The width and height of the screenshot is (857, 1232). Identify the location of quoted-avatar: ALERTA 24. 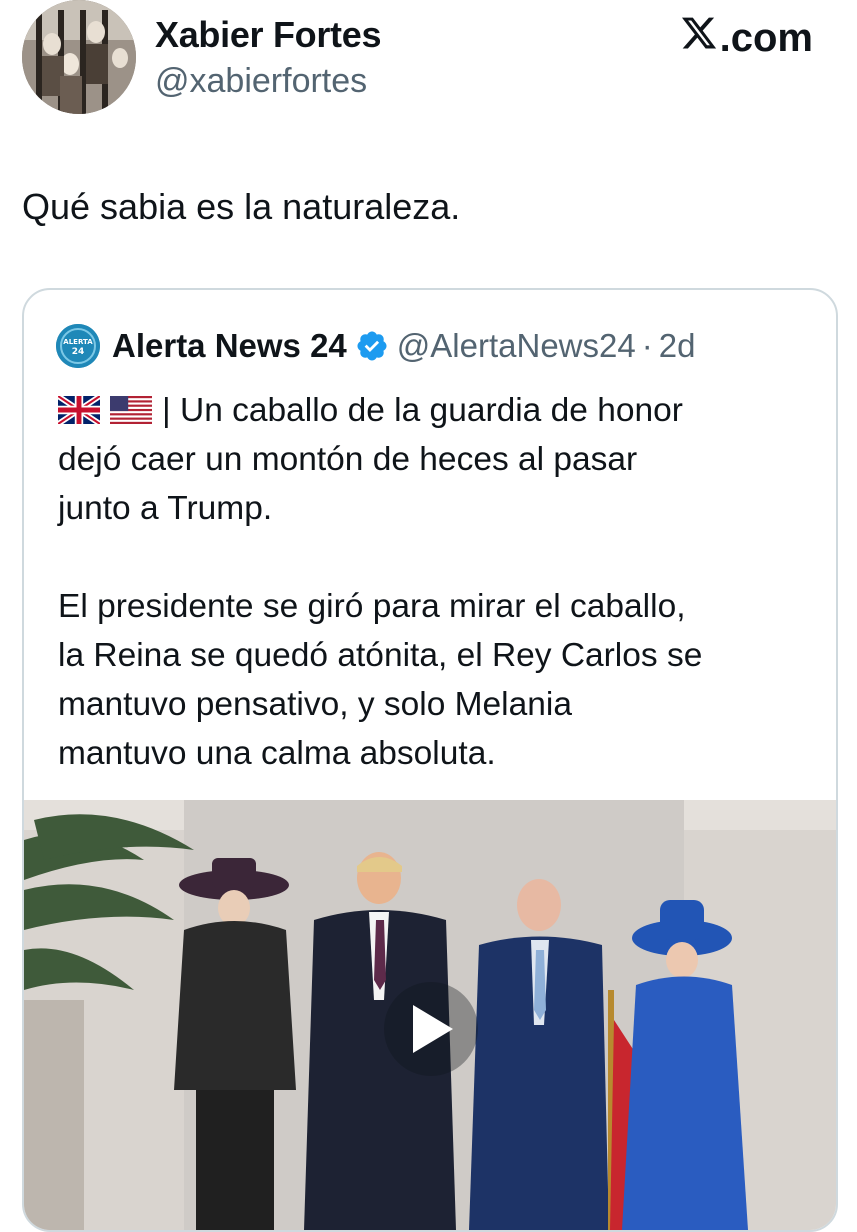
(78, 346).